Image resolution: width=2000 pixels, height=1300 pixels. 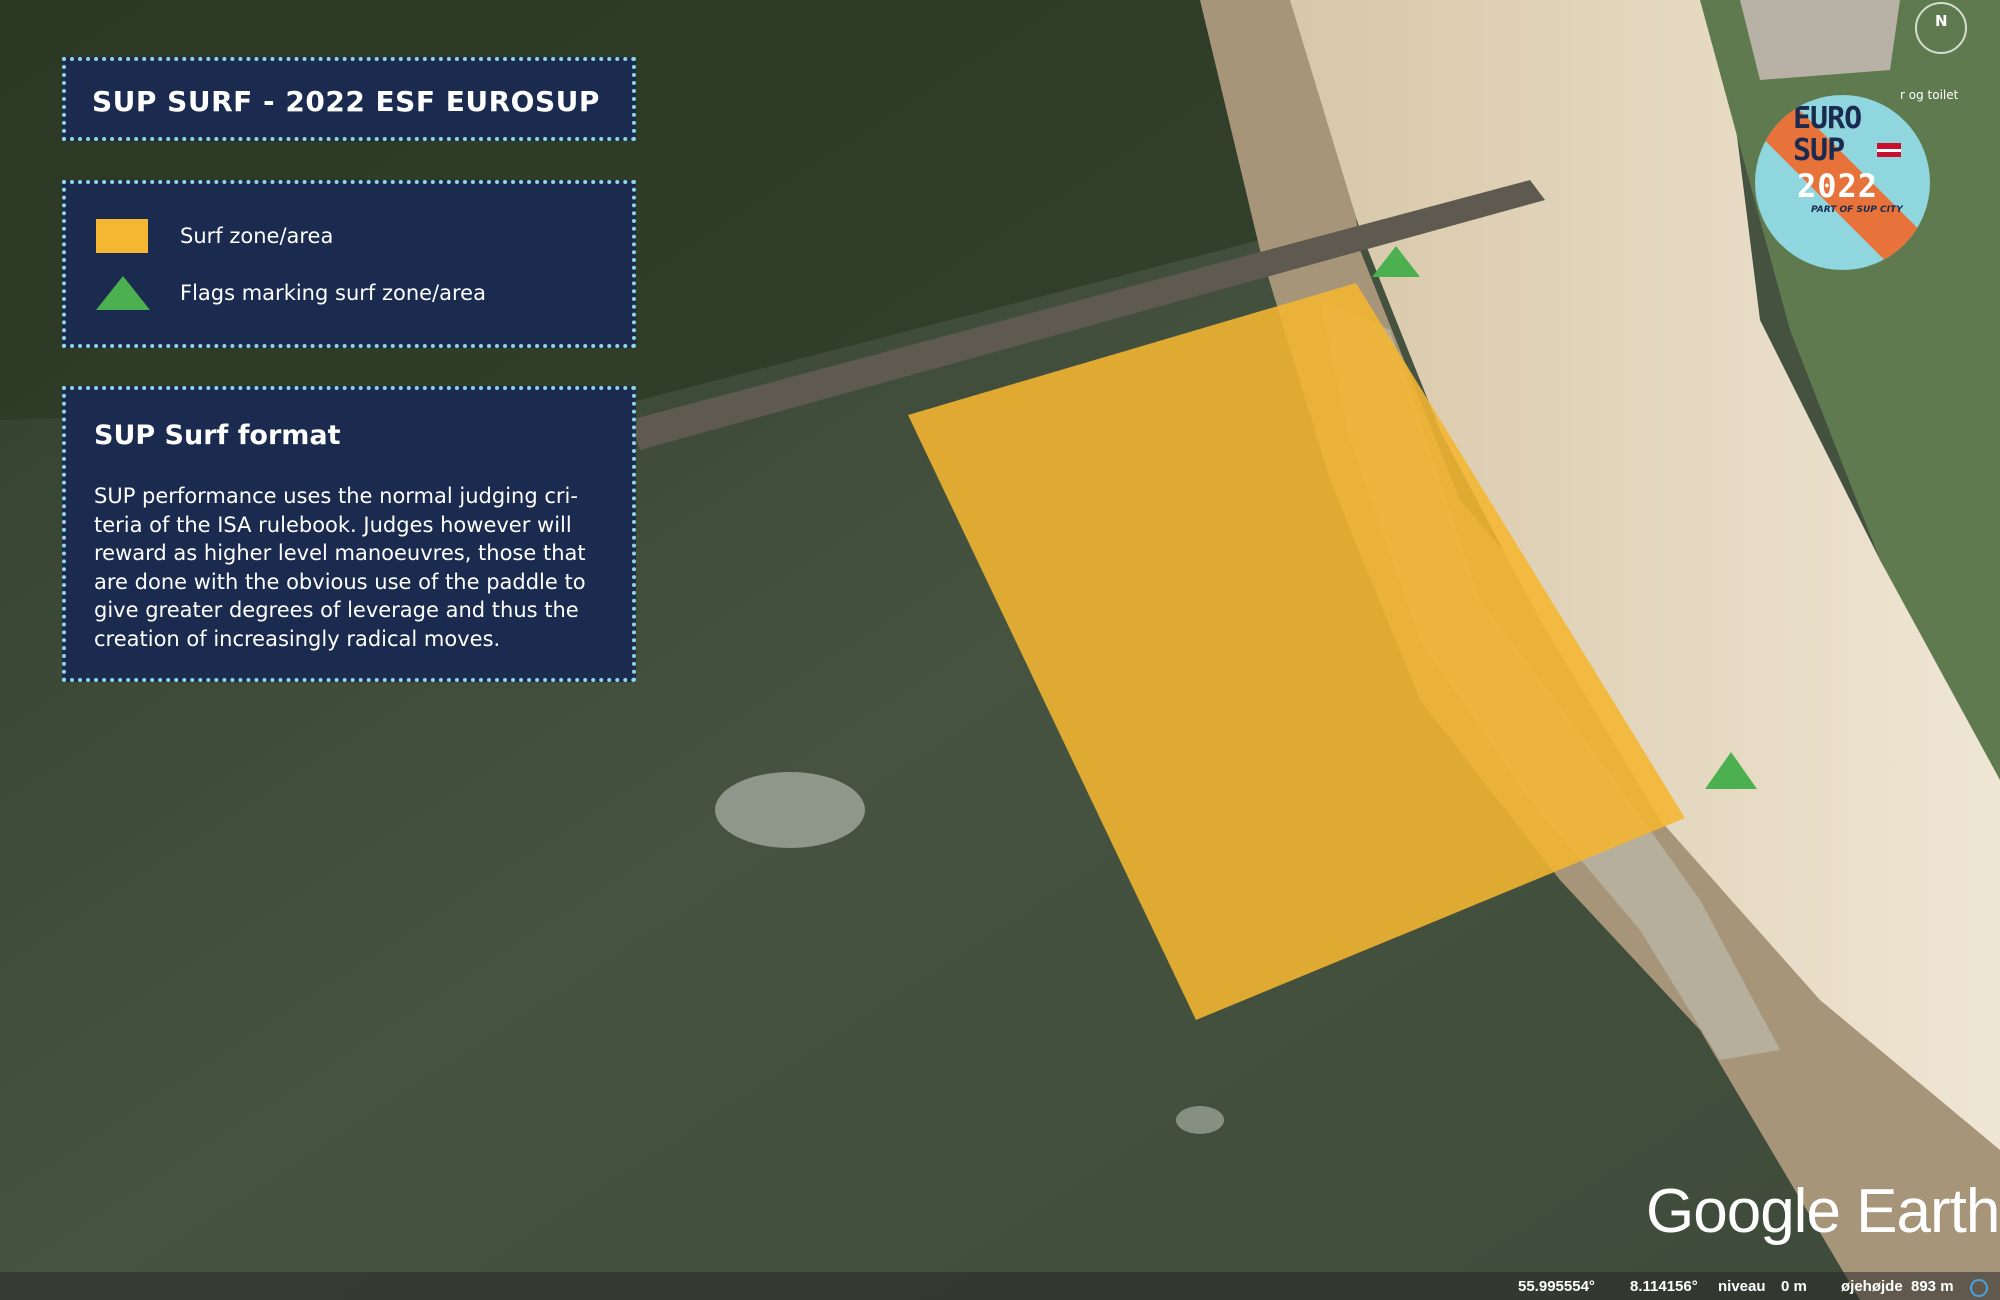 I want to click on eurosup-logo: EURO SUP 2022 PART OF SUP CITY, so click(x=1842, y=182).